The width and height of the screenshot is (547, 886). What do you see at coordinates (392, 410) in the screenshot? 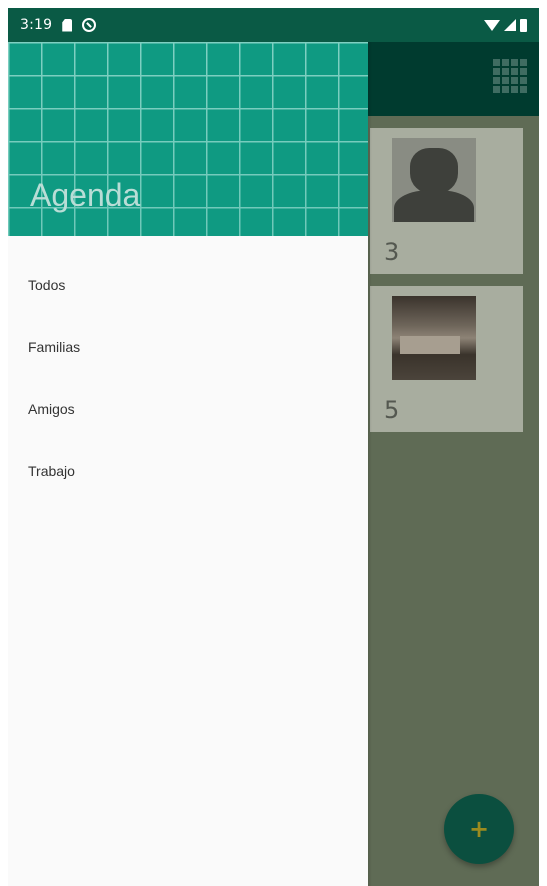
I see `card-count: 5` at bounding box center [392, 410].